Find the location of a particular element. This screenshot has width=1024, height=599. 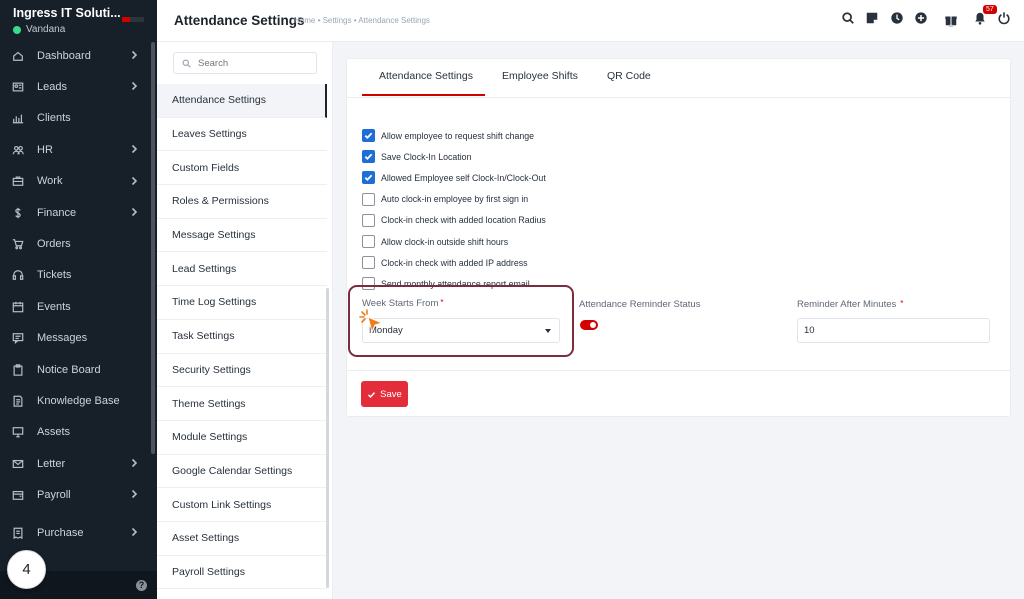

sidebar-item-work: Work is located at coordinates (78, 181).